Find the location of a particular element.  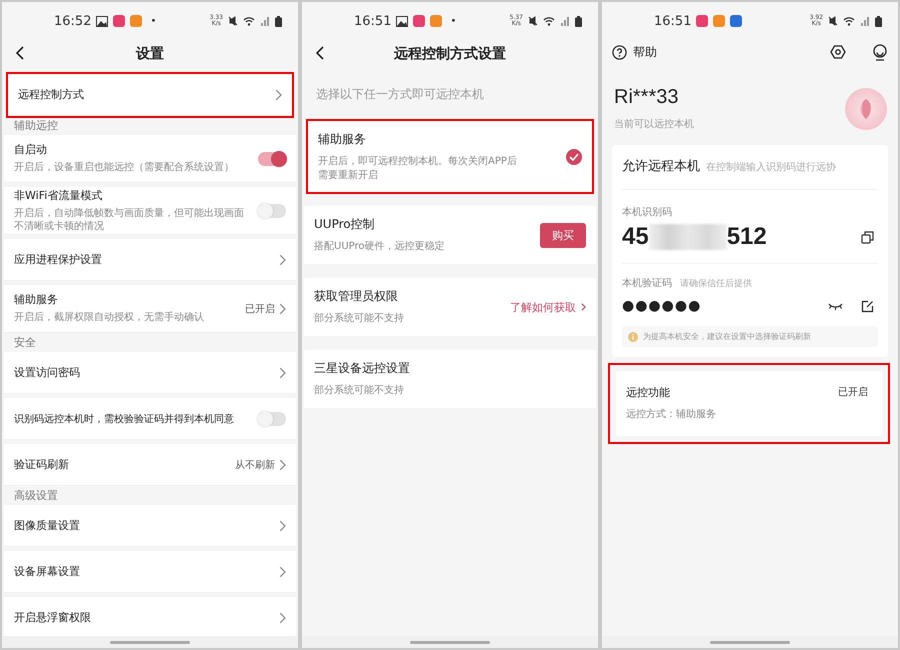

settings-row: 图像质量设置 is located at coordinates (150, 526).